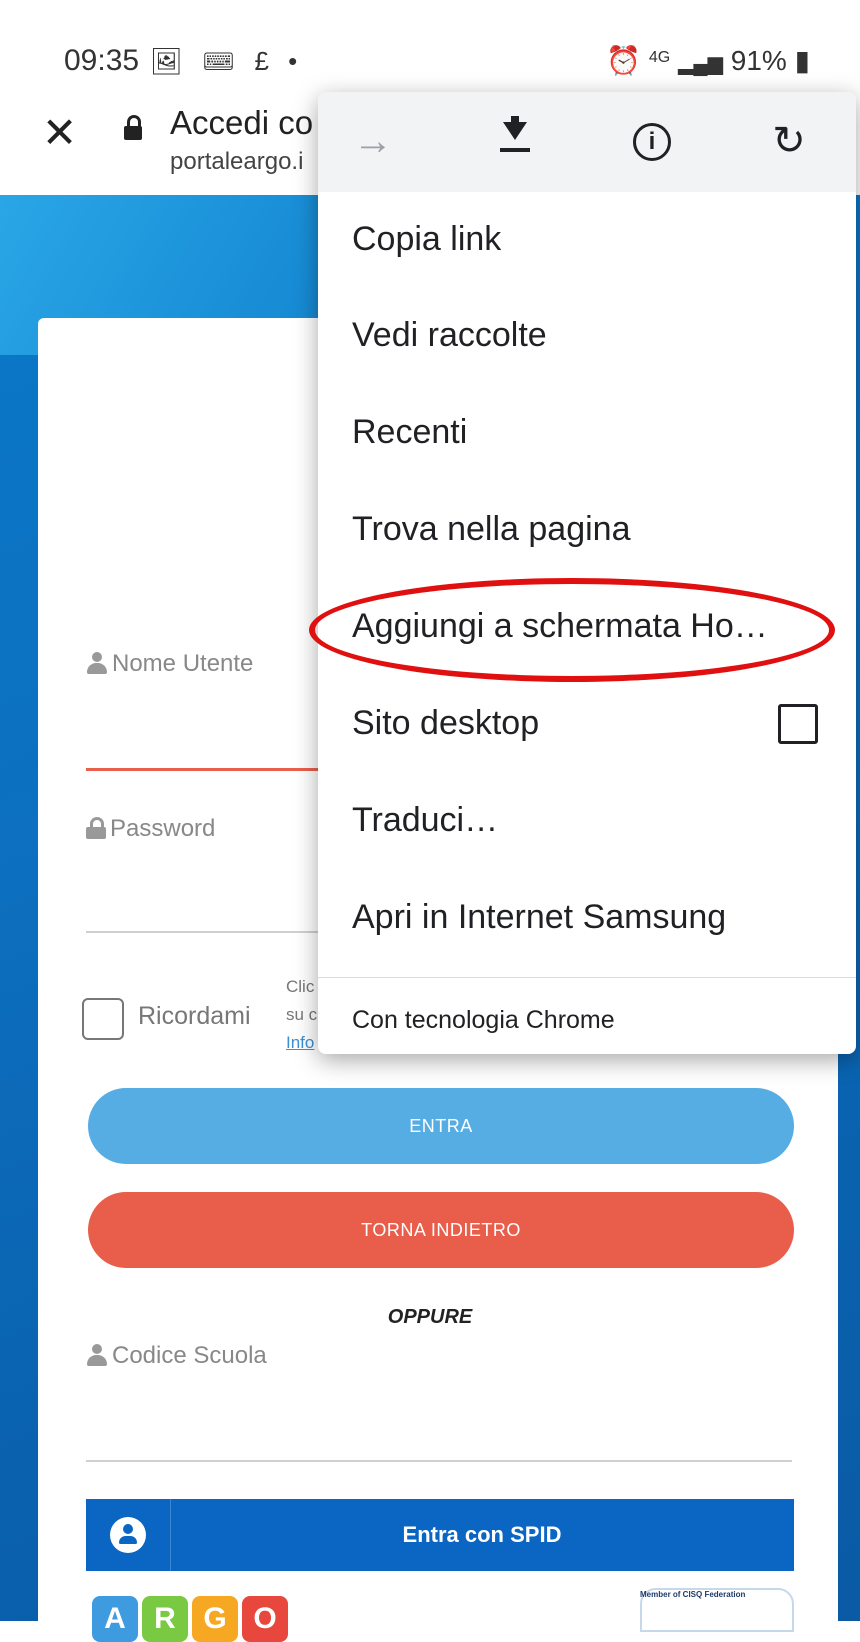 Image resolution: width=860 pixels, height=1642 pixels. What do you see at coordinates (439, 1461) in the screenshot?
I see `school-code-input` at bounding box center [439, 1461].